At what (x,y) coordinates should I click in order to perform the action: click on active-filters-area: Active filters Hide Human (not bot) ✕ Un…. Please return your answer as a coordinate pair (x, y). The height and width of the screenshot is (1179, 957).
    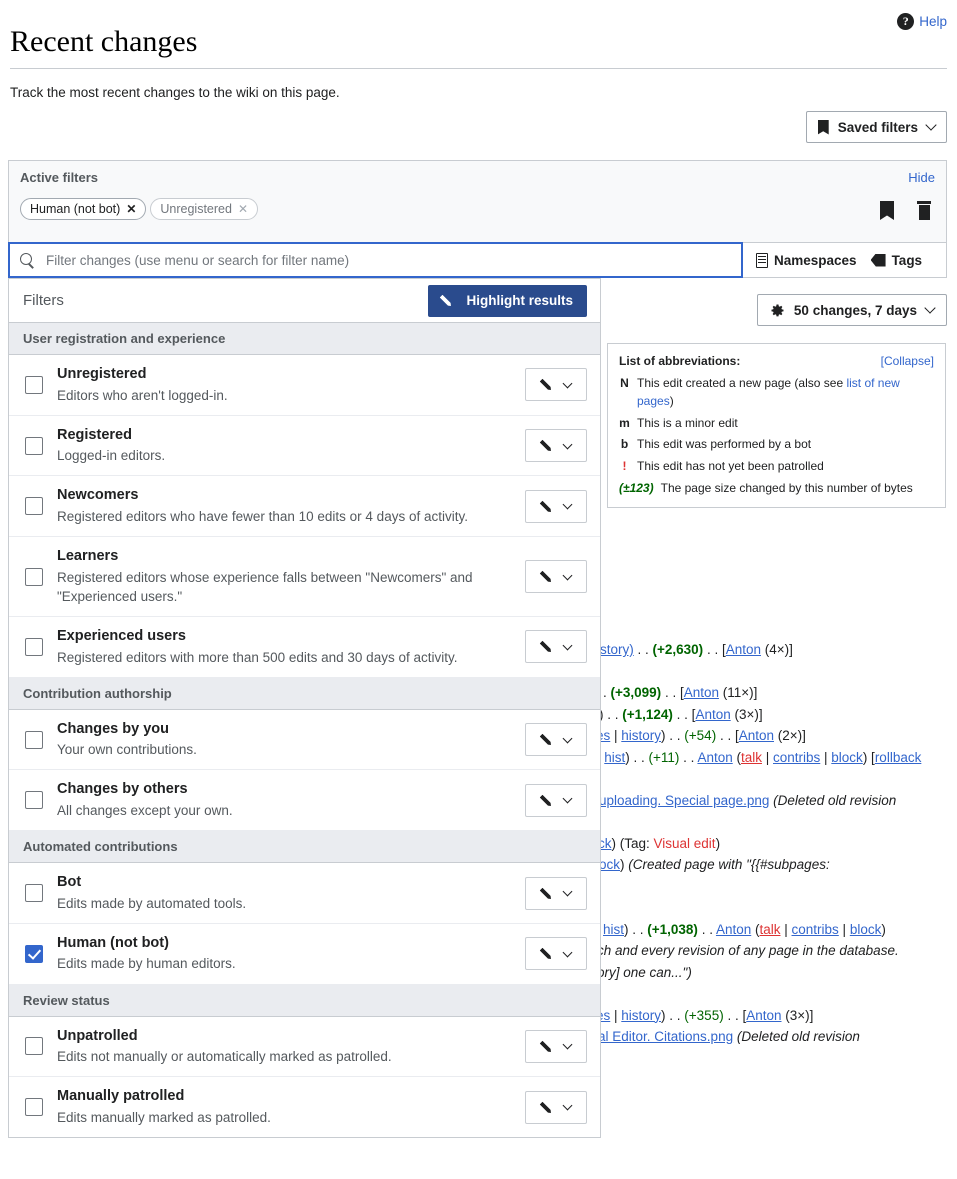
    Looking at the image, I should click on (477, 201).